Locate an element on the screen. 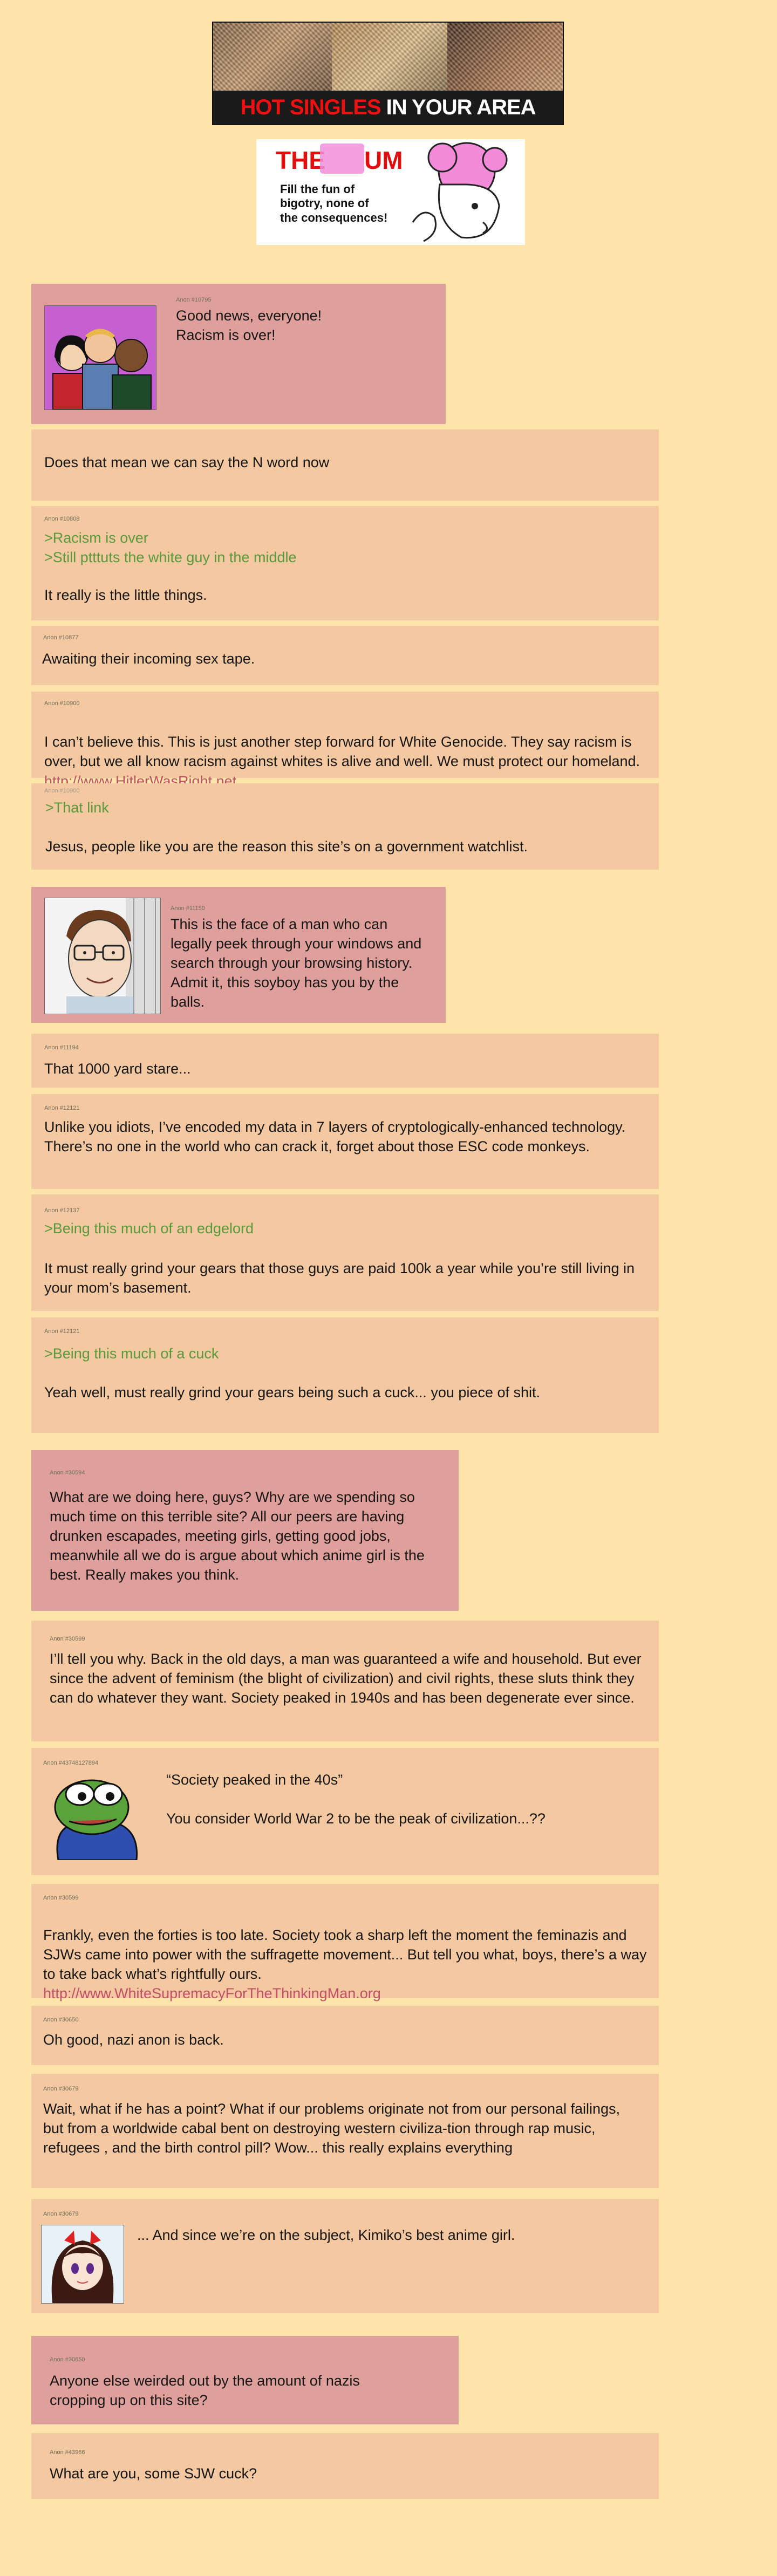 The height and width of the screenshot is (2576, 777). post-text: Oh good, nazi anon is back. is located at coordinates (133, 2040).